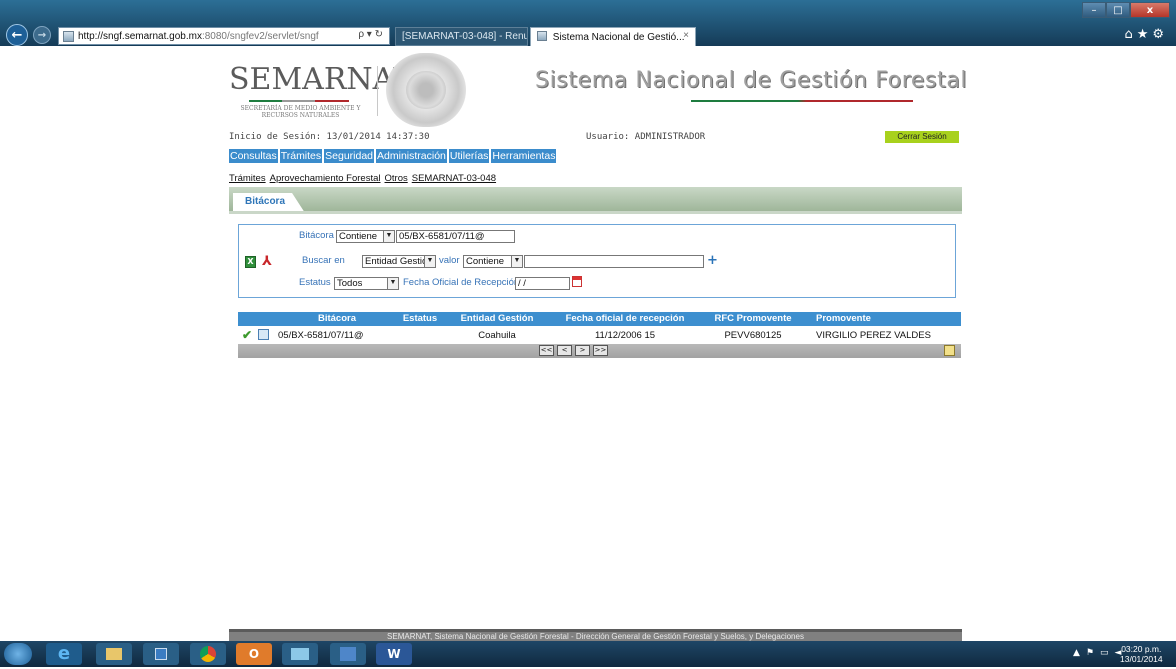 This screenshot has height=669, width=1176. Describe the element at coordinates (883, 319) in the screenshot. I see `header-promovente: Promovente` at that location.